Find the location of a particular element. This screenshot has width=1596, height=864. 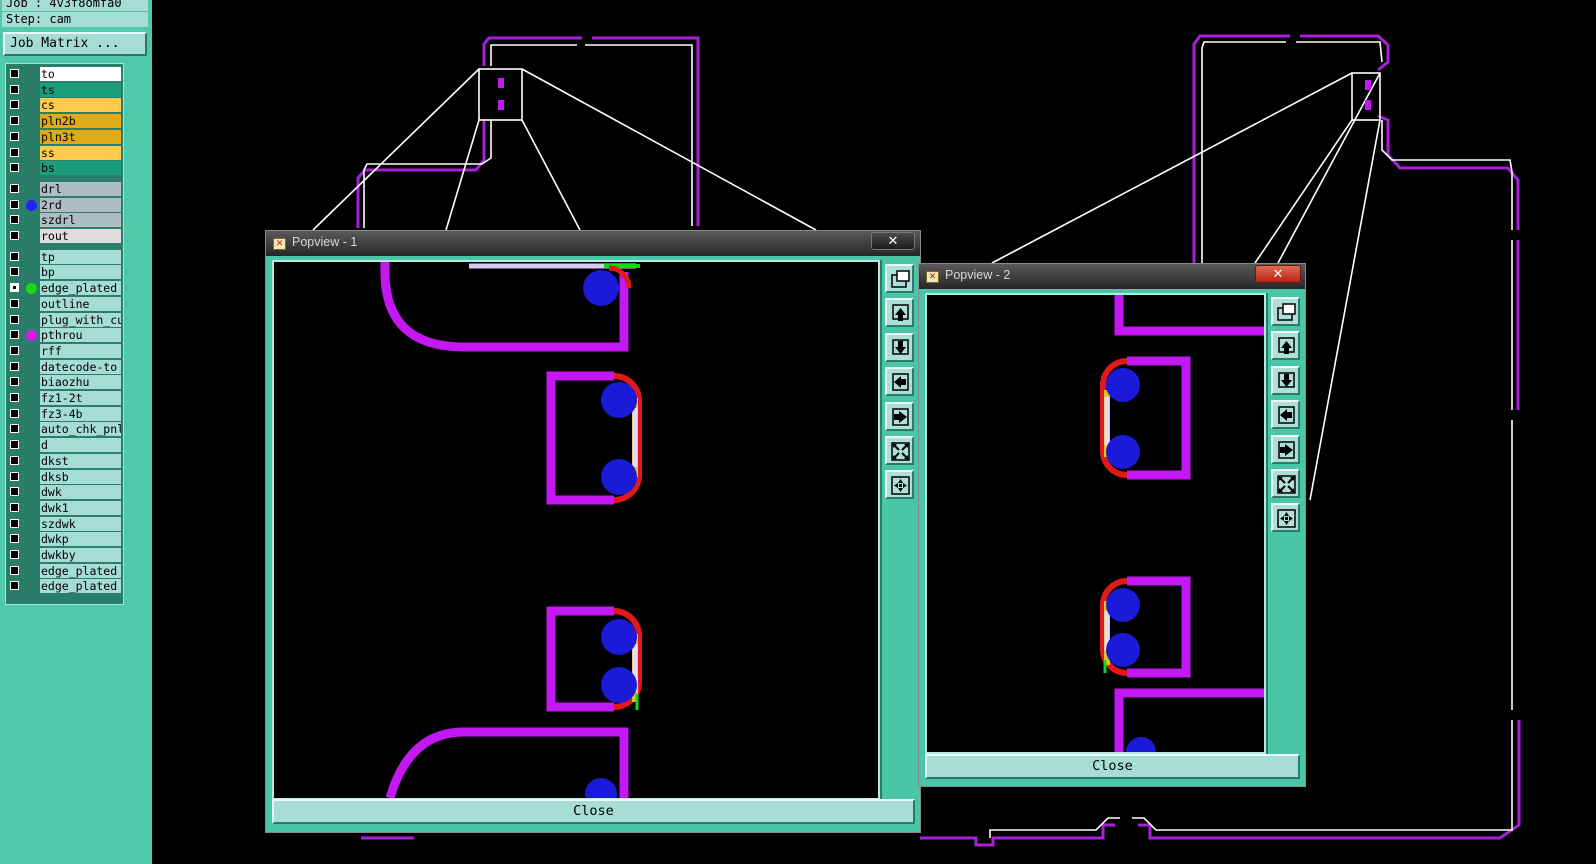

layer-row: dwkby is located at coordinates (64, 555).